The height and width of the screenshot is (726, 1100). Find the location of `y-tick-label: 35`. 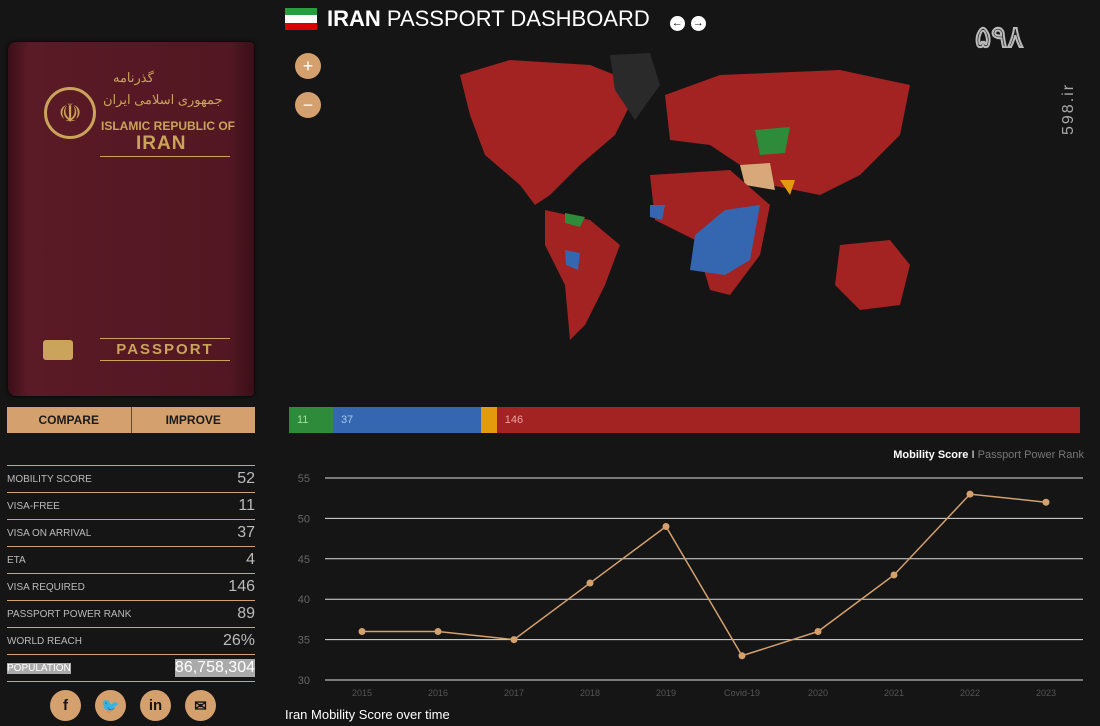

y-tick-label: 35 is located at coordinates (304, 641).